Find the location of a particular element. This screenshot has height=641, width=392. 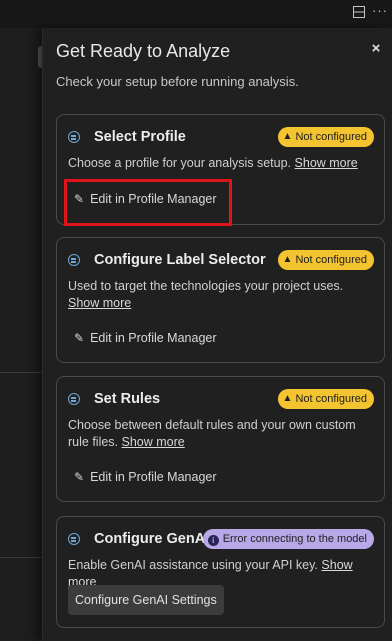

editor-background is located at coordinates (22, 334).